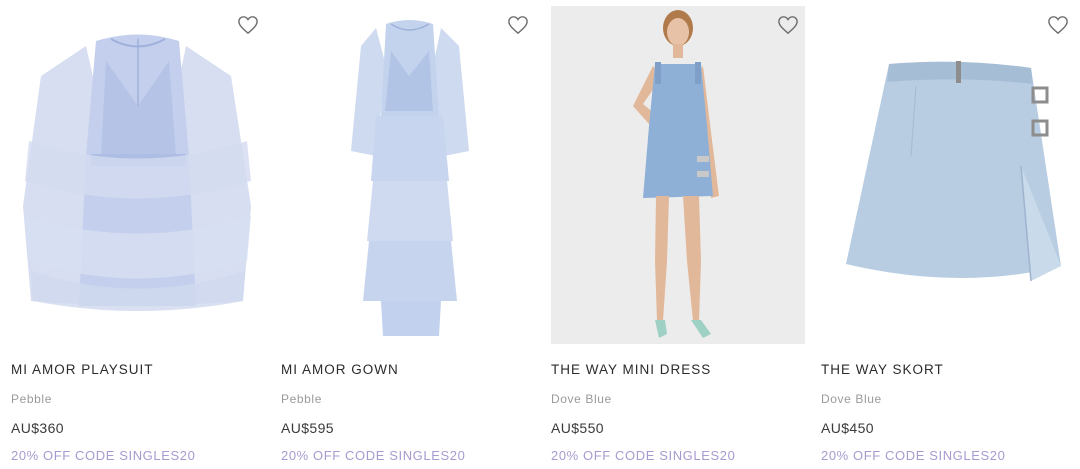 The height and width of the screenshot is (469, 1080). Describe the element at coordinates (340, 369) in the screenshot. I see `product-name: MI AMOR GOWN` at that location.